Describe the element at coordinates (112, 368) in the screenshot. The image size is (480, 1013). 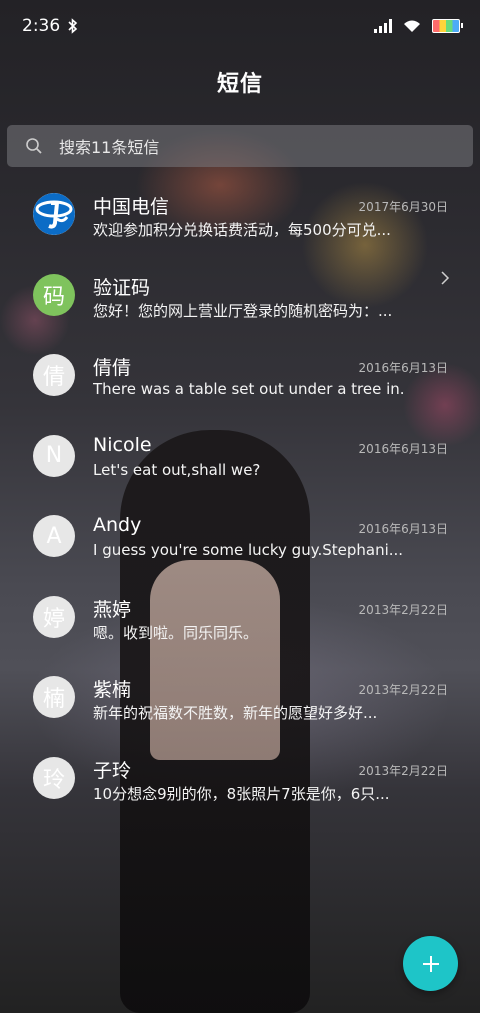
I see `contact-name: 倩倩` at that location.